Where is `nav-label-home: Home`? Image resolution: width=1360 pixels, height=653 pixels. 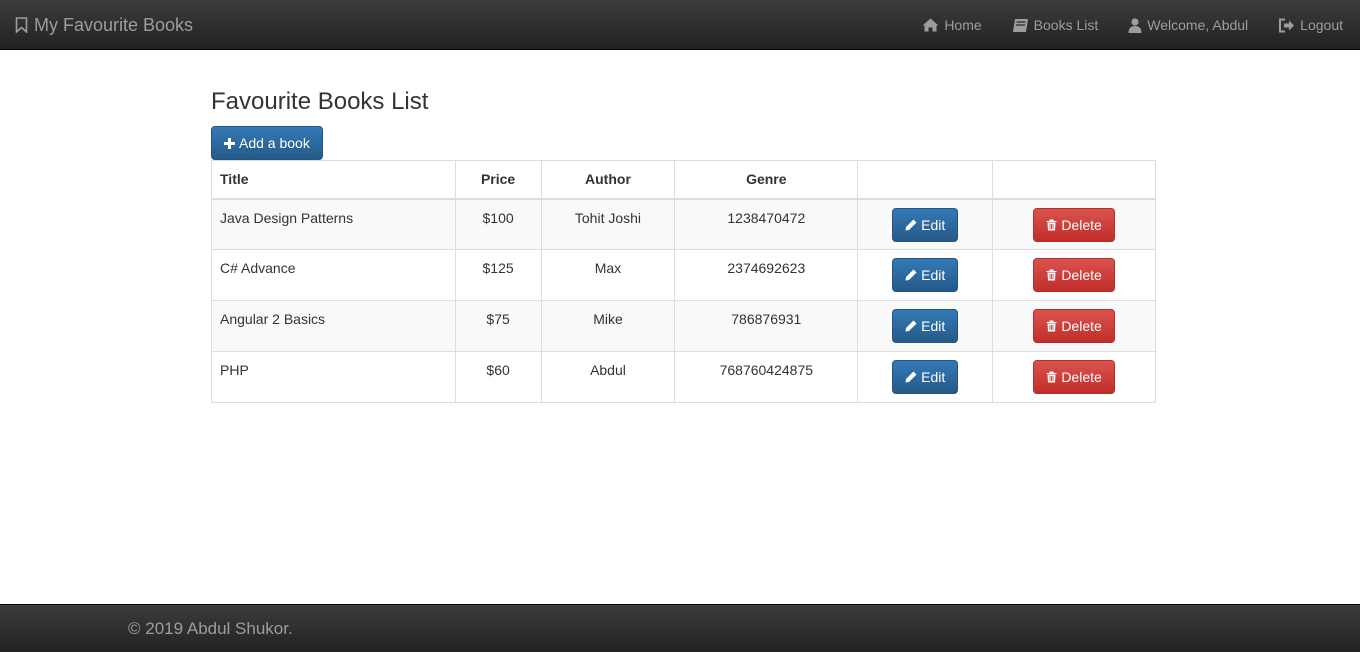
nav-label-home: Home is located at coordinates (963, 25).